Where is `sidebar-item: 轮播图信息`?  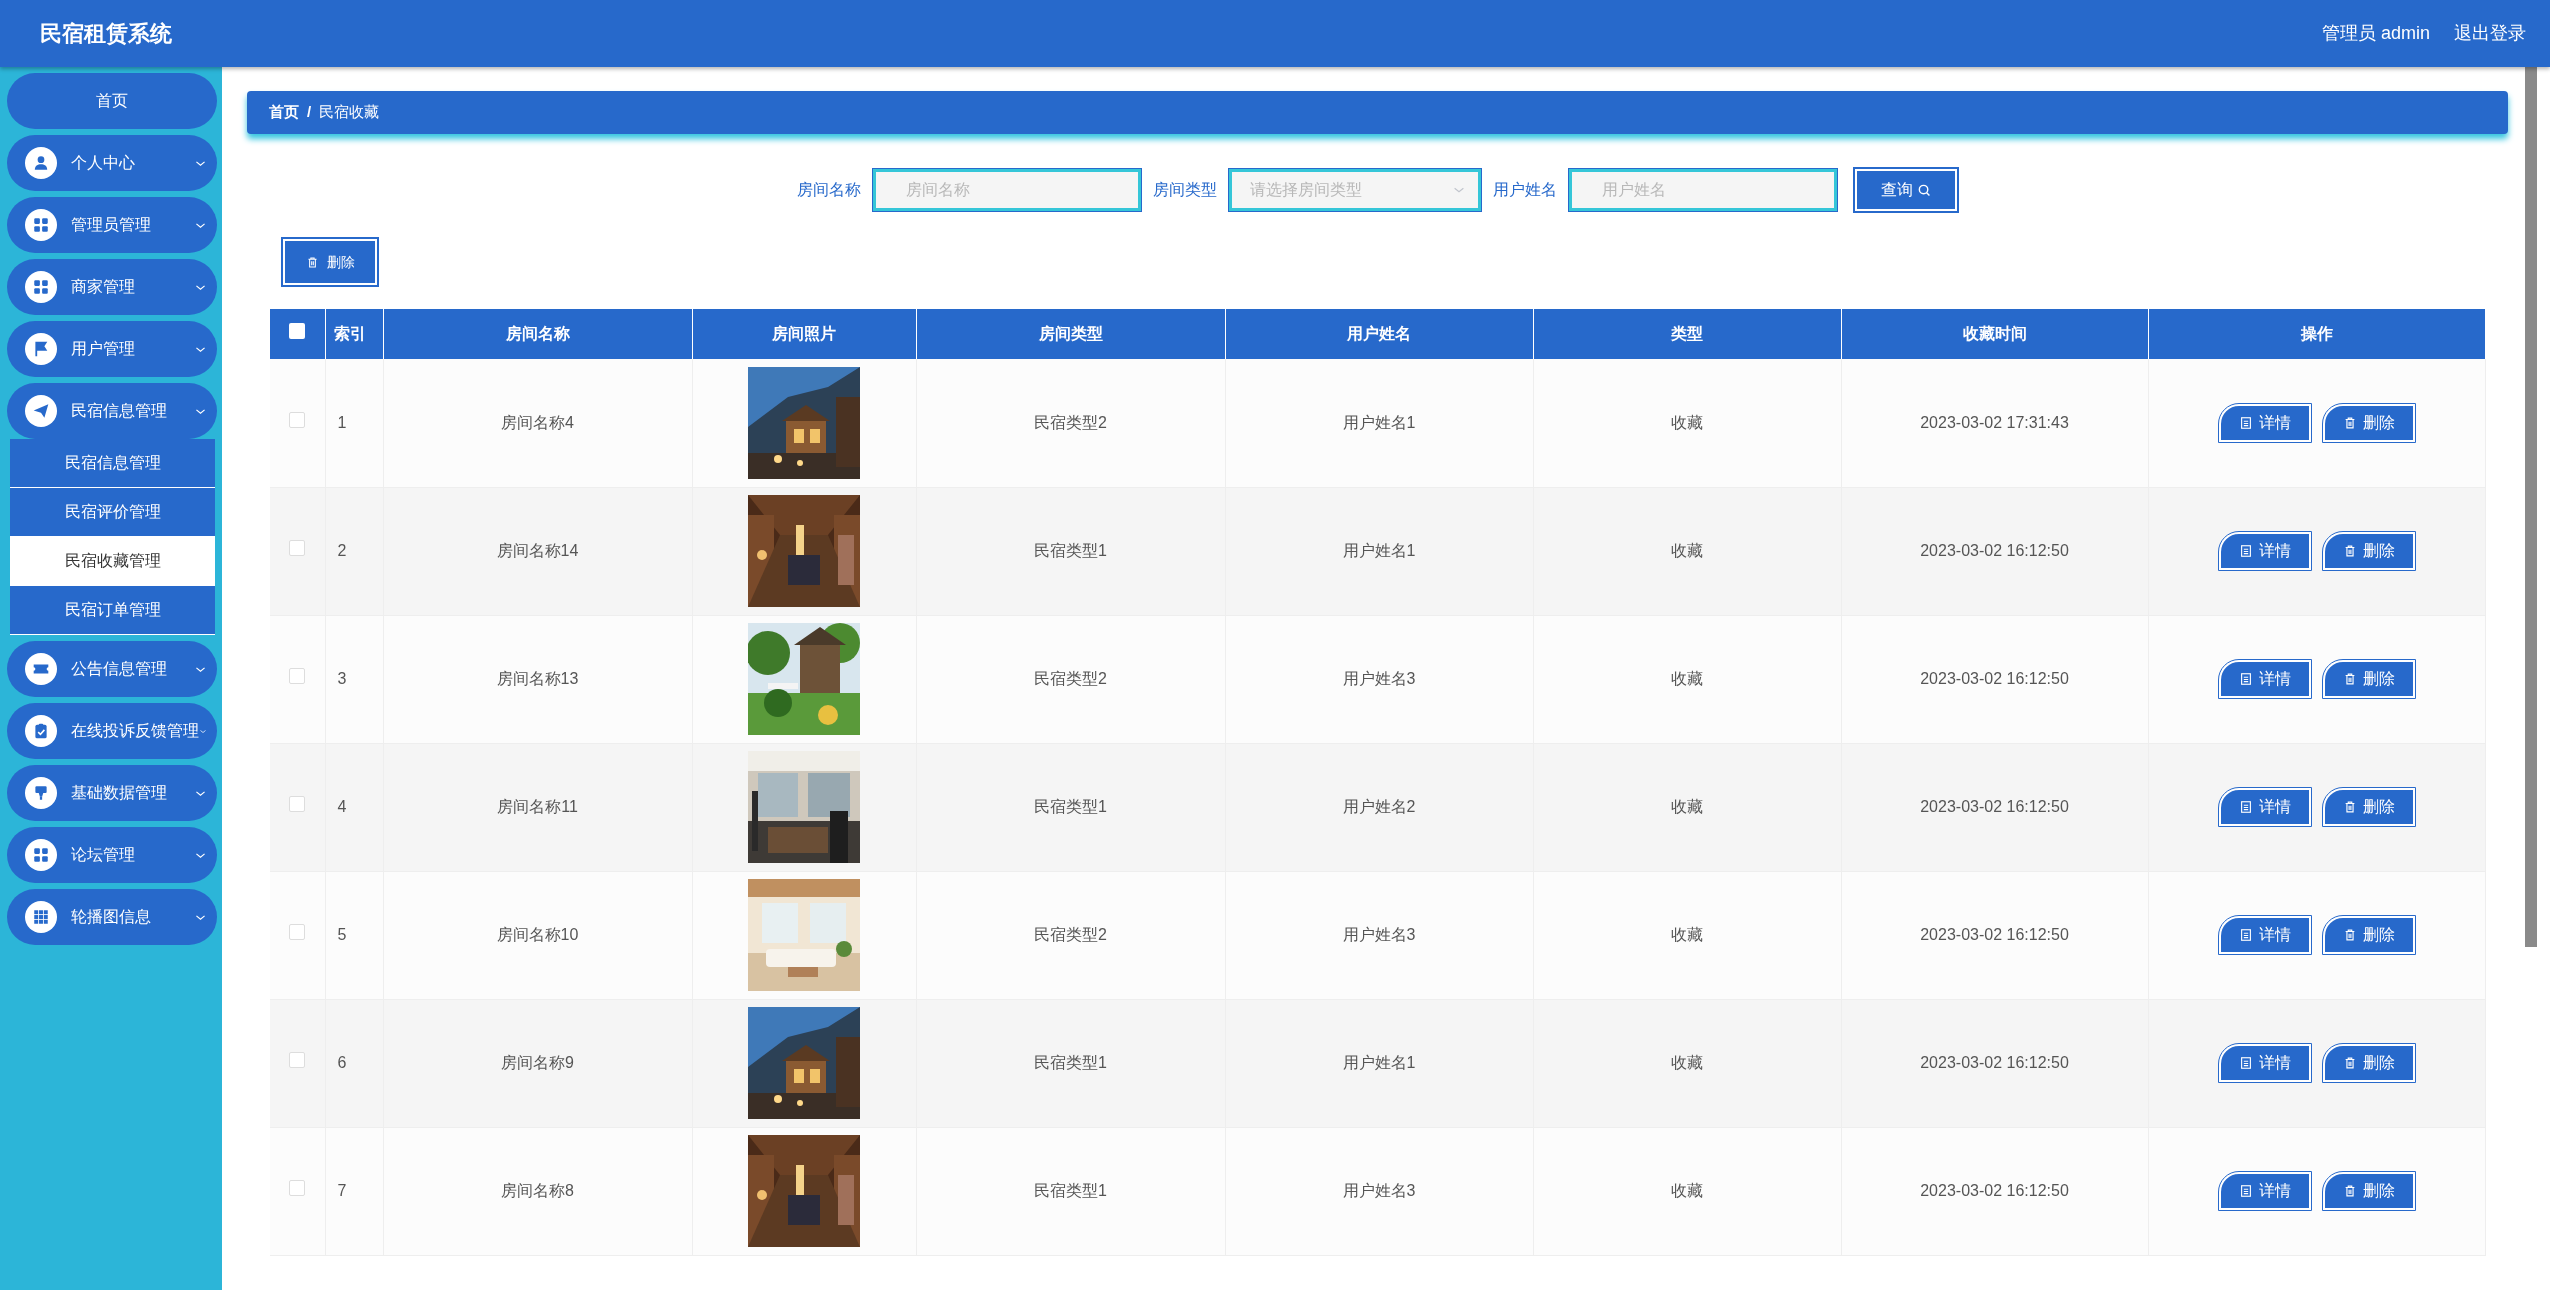
sidebar-item: 轮播图信息 is located at coordinates (112, 917).